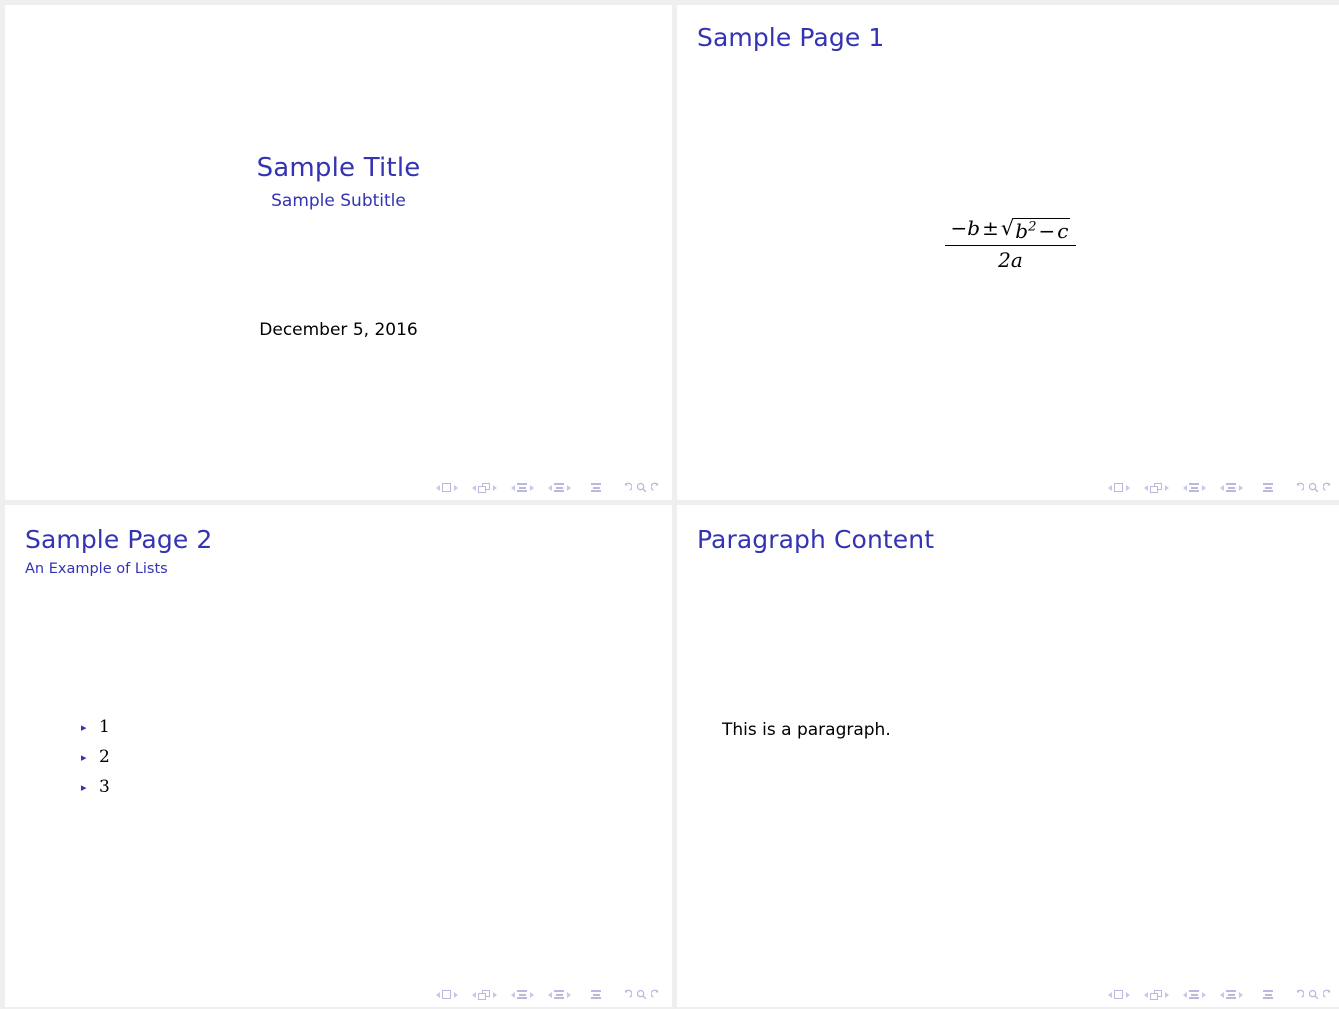  What do you see at coordinates (95, 787) in the screenshot?
I see `list-item: ▸ 3` at bounding box center [95, 787].